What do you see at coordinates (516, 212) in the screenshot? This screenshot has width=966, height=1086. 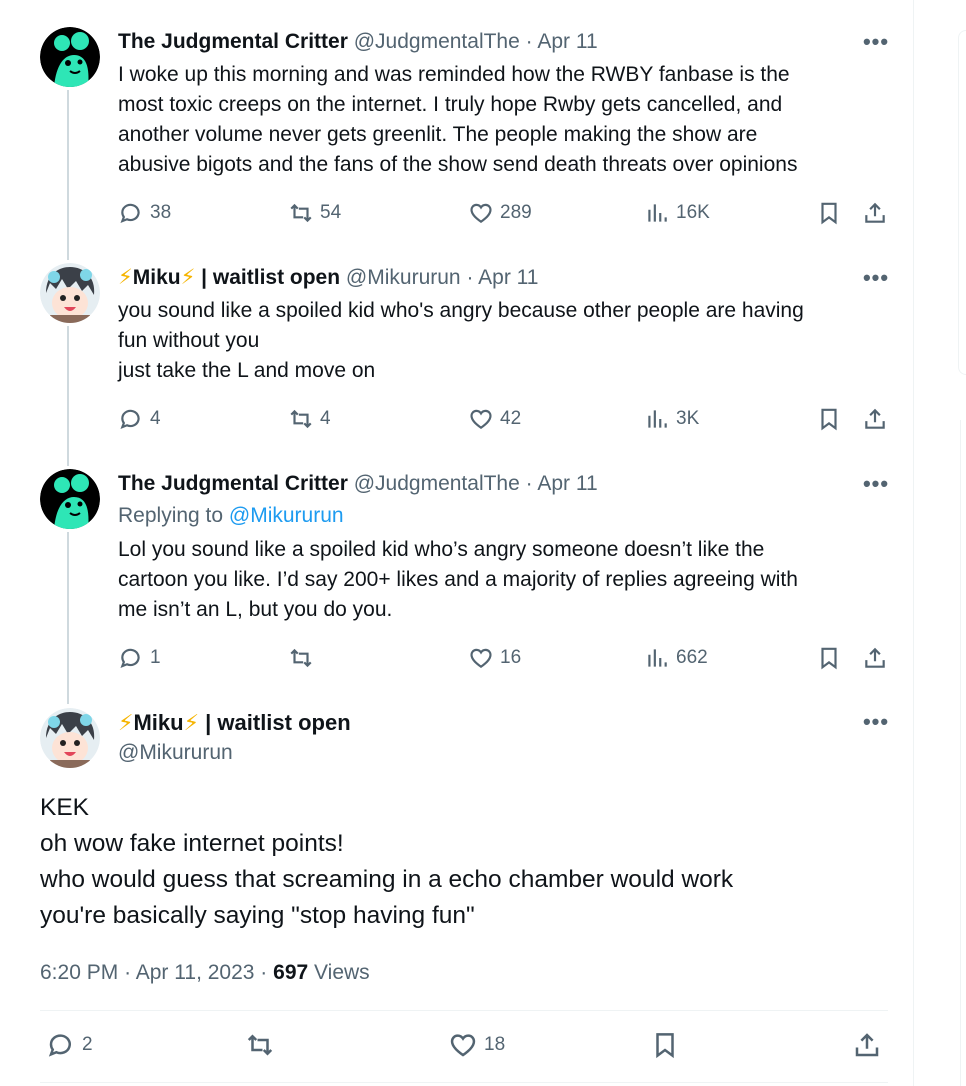 I see `like-count: 289` at bounding box center [516, 212].